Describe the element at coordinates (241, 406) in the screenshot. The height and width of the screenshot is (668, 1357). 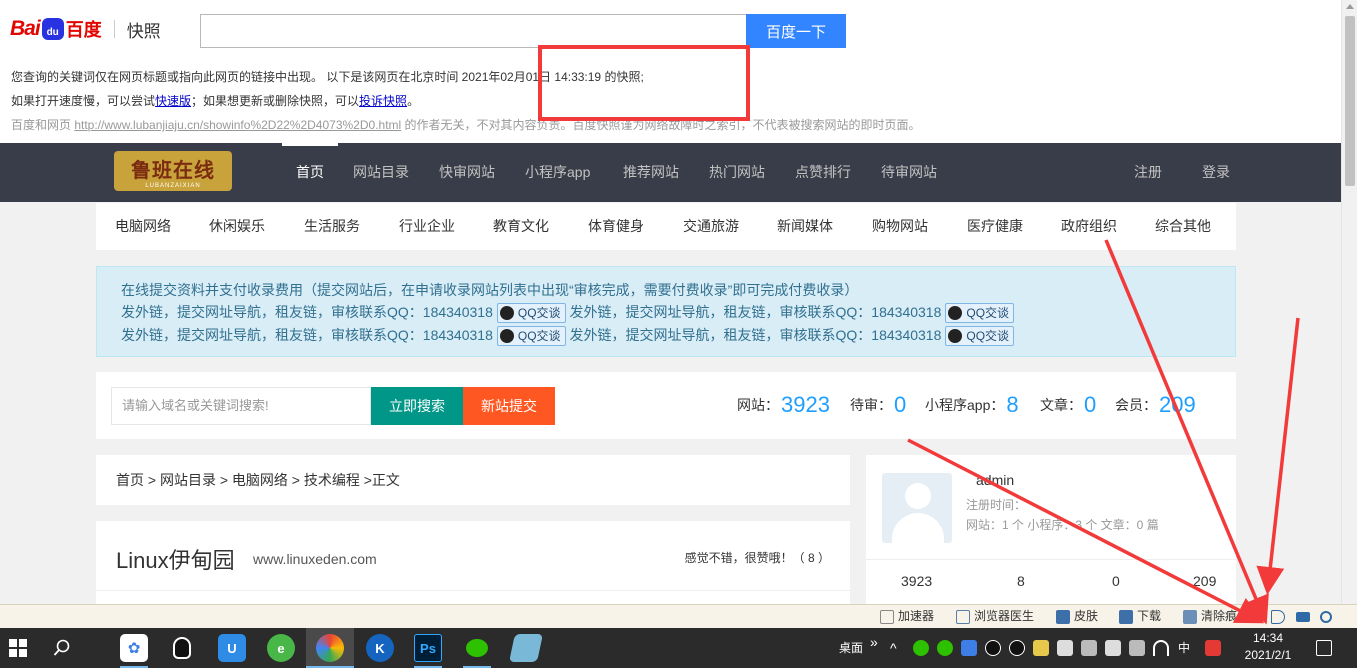
I see `site-search-input: 请输入域名或关键词搜索!` at that location.